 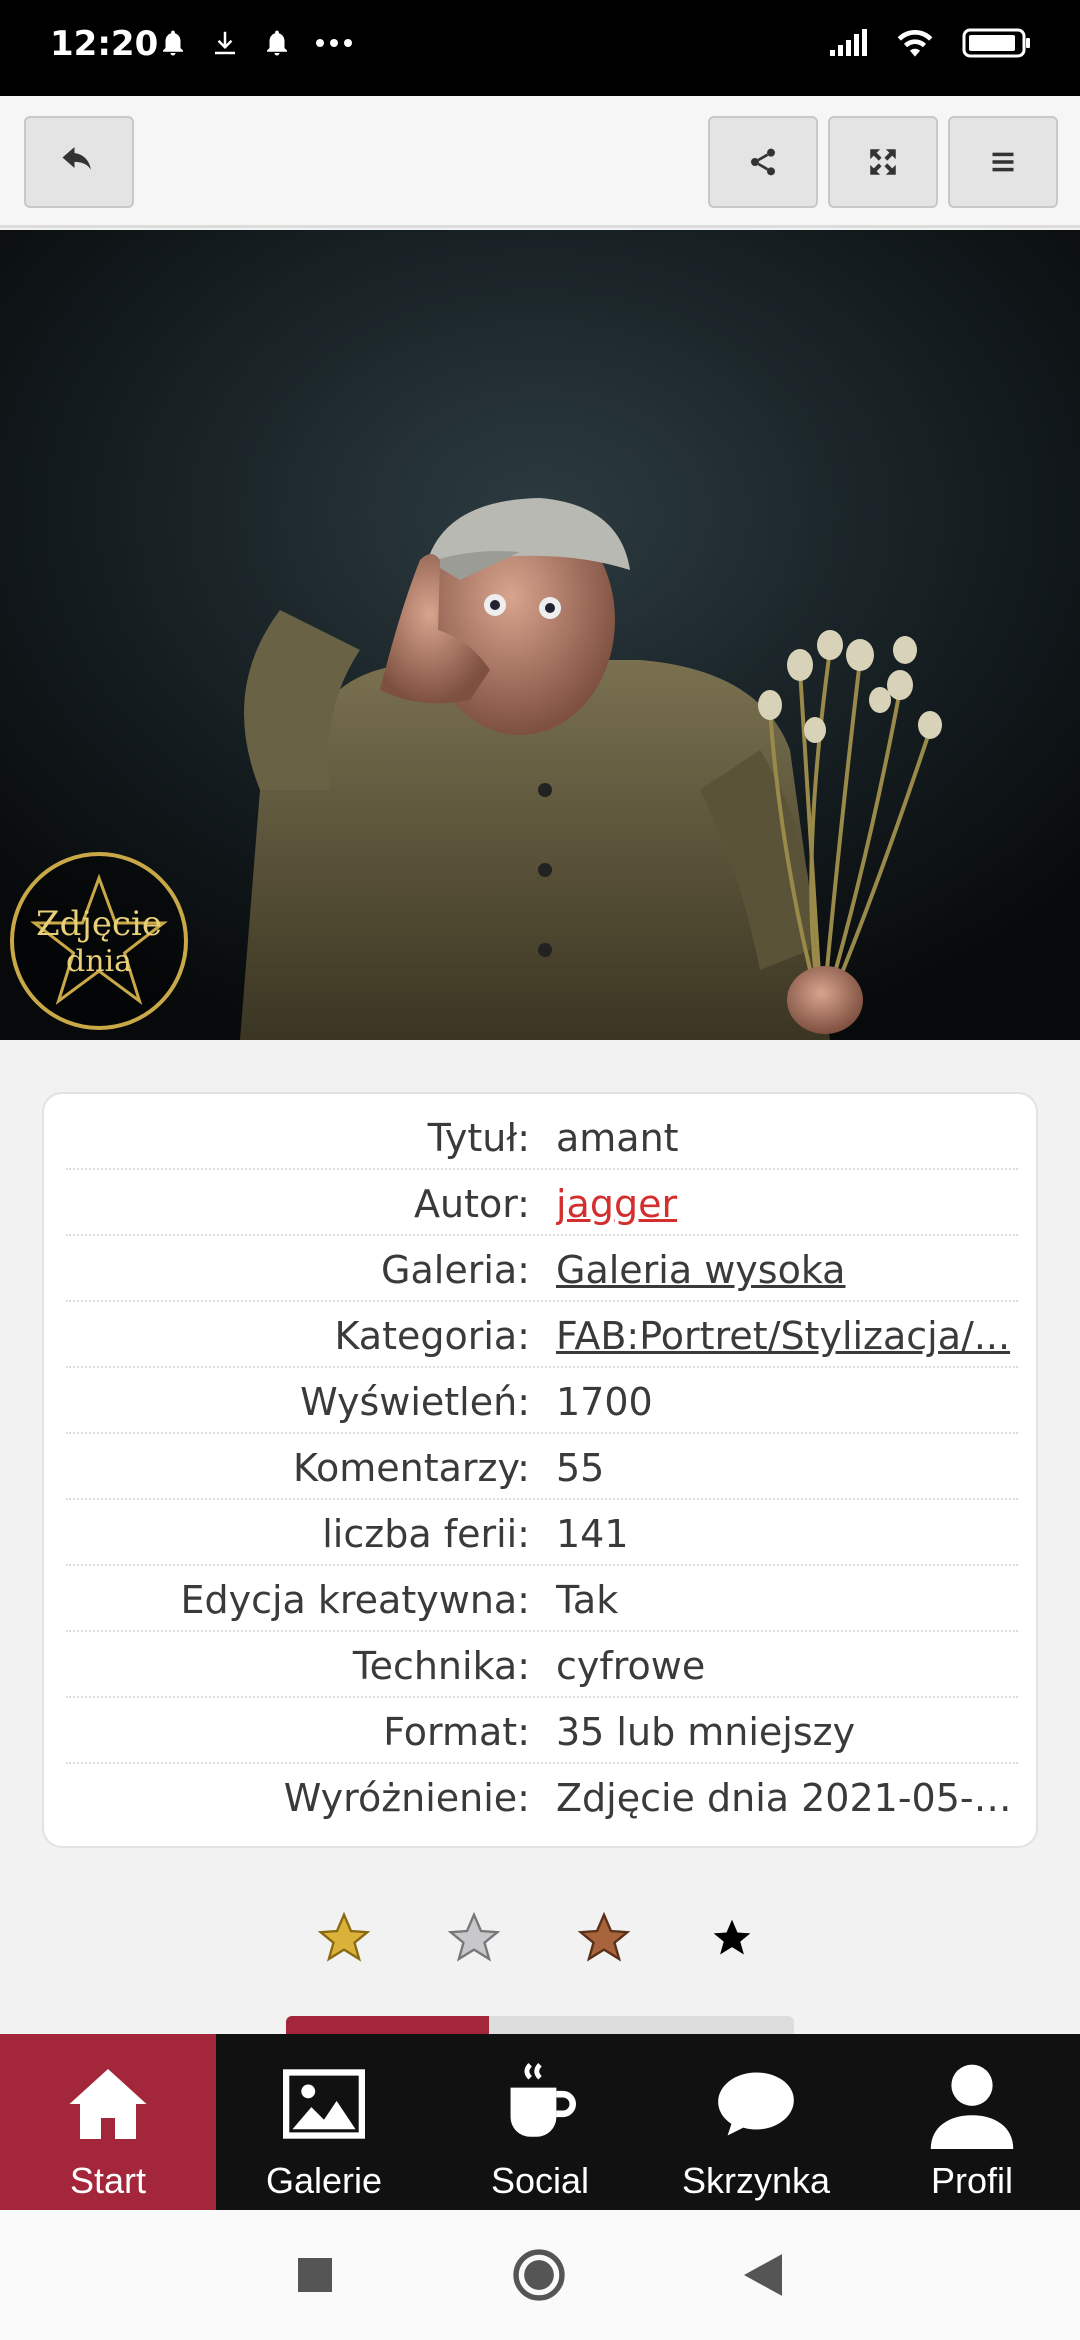 I want to click on system-icons, so click(x=930, y=43).